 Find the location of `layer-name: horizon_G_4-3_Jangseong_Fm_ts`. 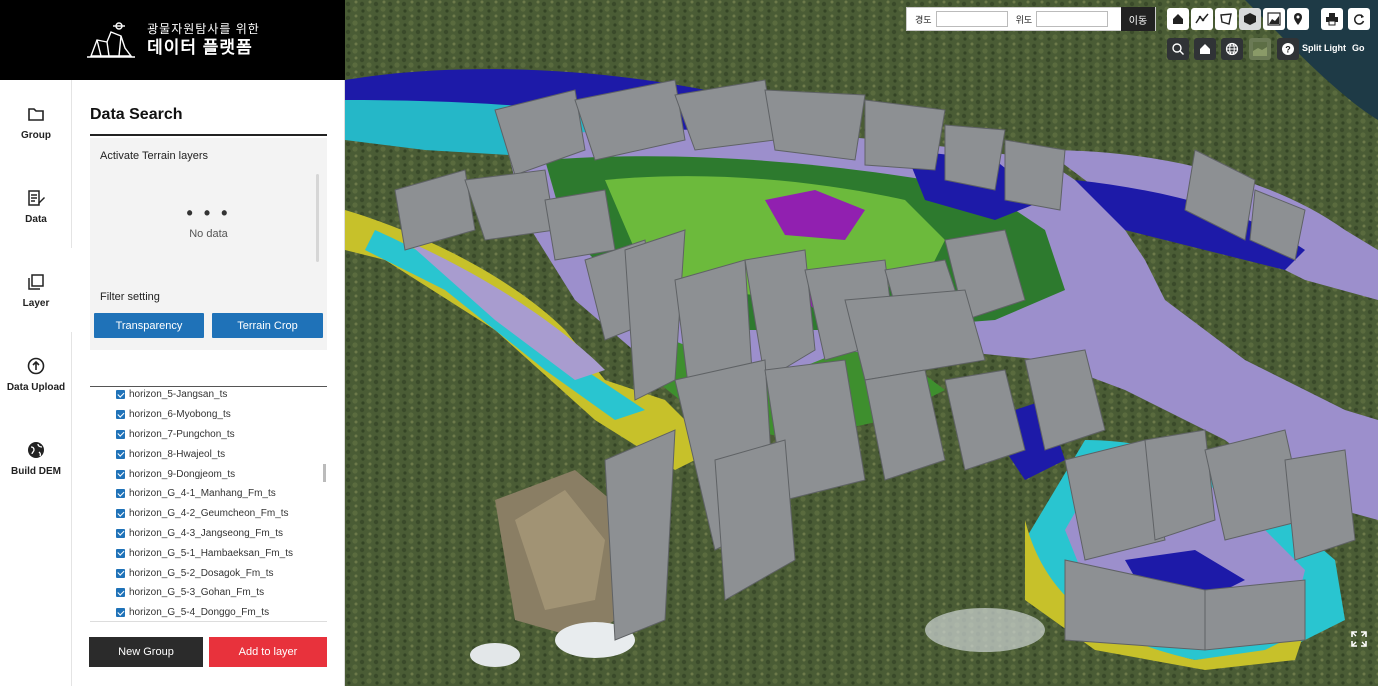

layer-name: horizon_G_4-3_Jangseong_Fm_ts is located at coordinates (206, 533).